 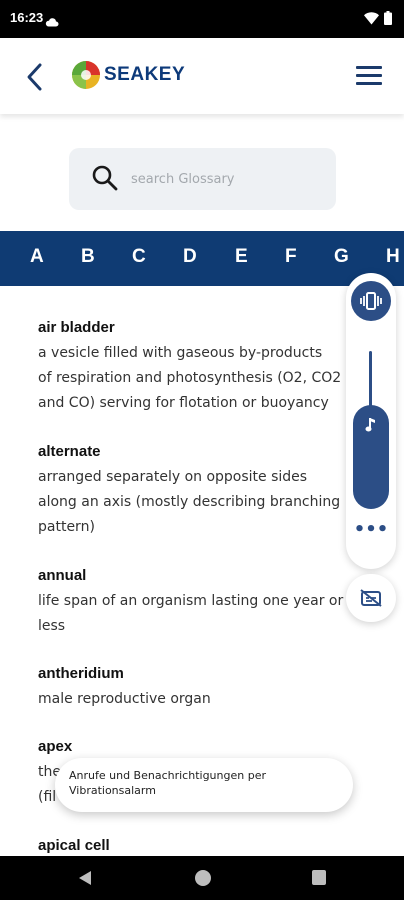 I want to click on more-options-button: •••, so click(x=371, y=530).